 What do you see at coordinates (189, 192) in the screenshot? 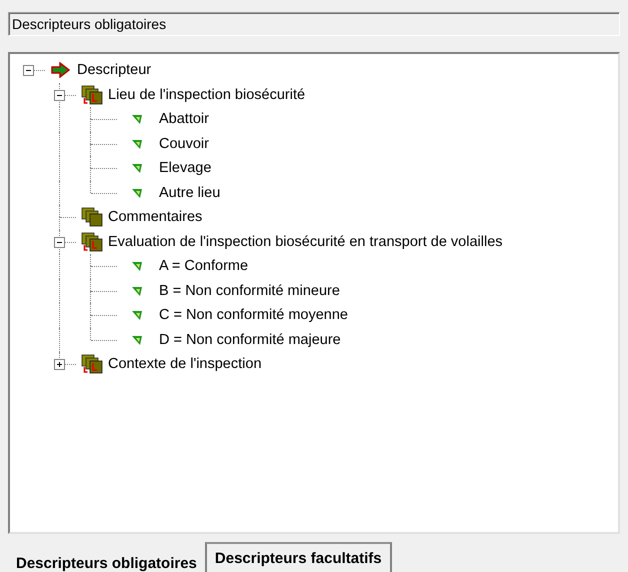
I see `tree-item: Autre lieu` at bounding box center [189, 192].